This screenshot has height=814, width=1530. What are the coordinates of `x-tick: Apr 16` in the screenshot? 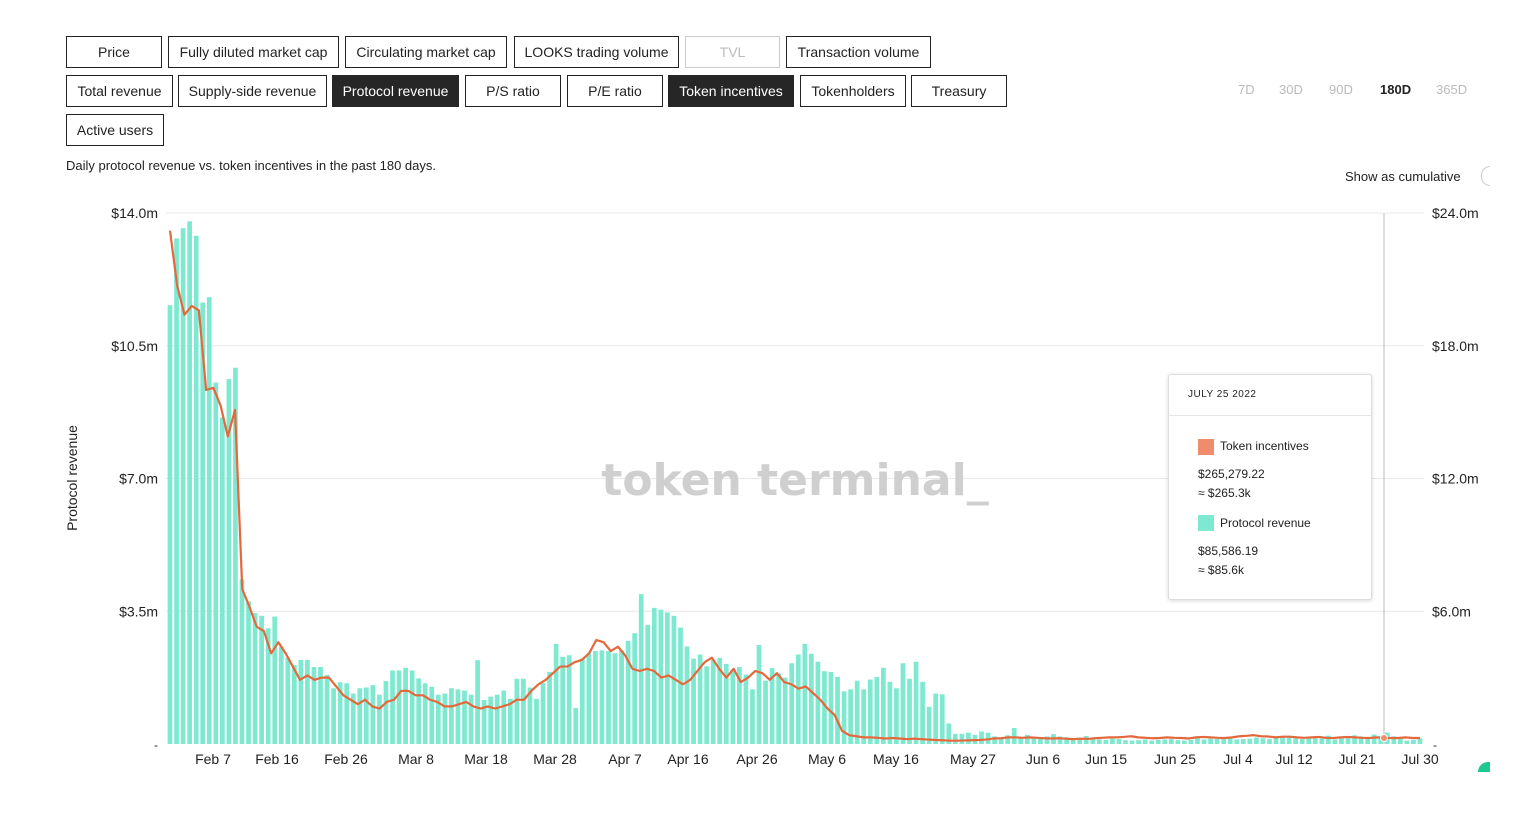 It's located at (687, 759).